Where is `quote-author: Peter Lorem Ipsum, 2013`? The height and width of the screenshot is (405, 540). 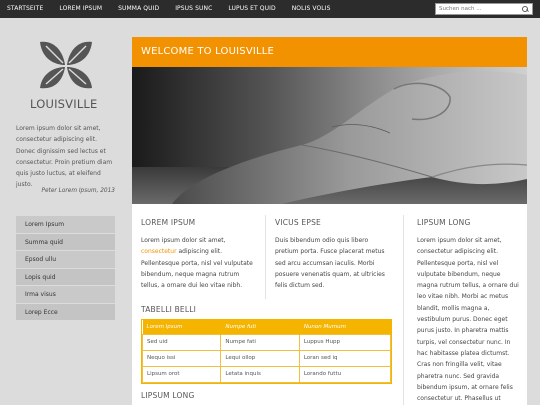 quote-author: Peter Lorem Ipsum, 2013 is located at coordinates (78, 191).